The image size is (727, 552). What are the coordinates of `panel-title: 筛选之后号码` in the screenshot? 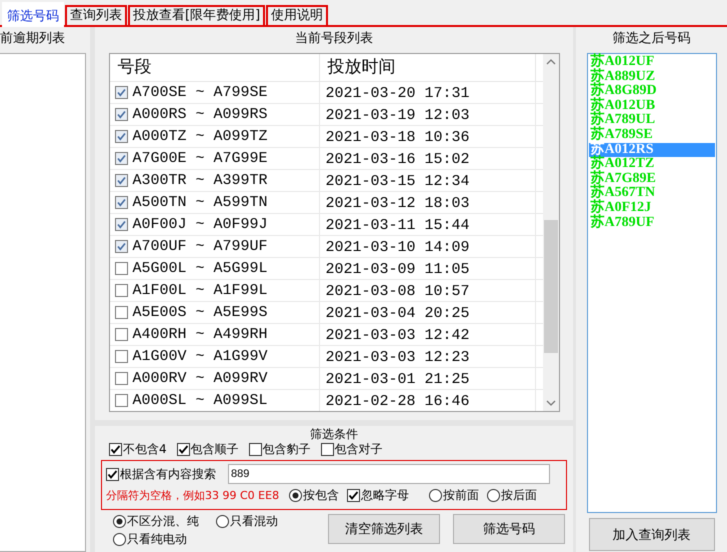 It's located at (651, 39).